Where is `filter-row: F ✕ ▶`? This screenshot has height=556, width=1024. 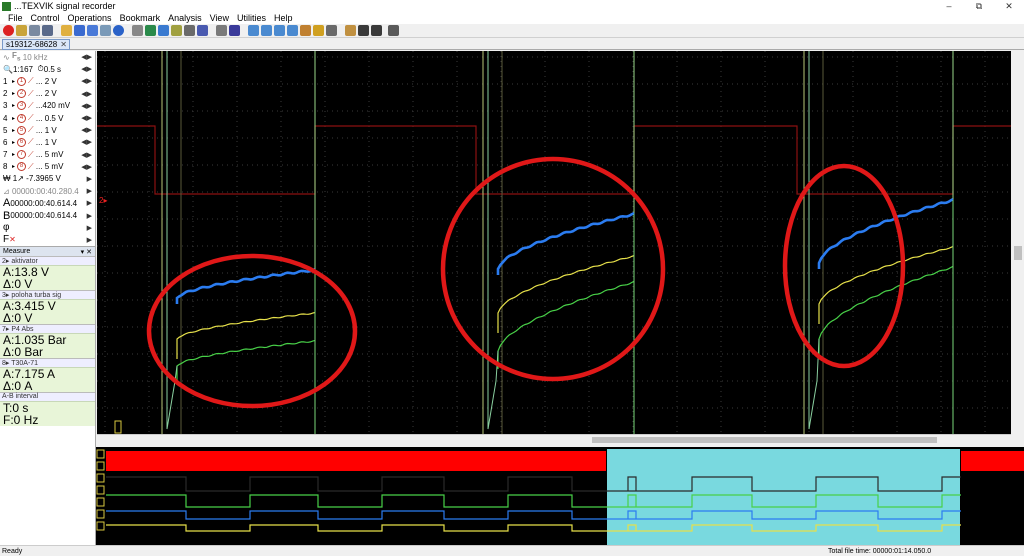 filter-row: F ✕ ▶ is located at coordinates (47, 240).